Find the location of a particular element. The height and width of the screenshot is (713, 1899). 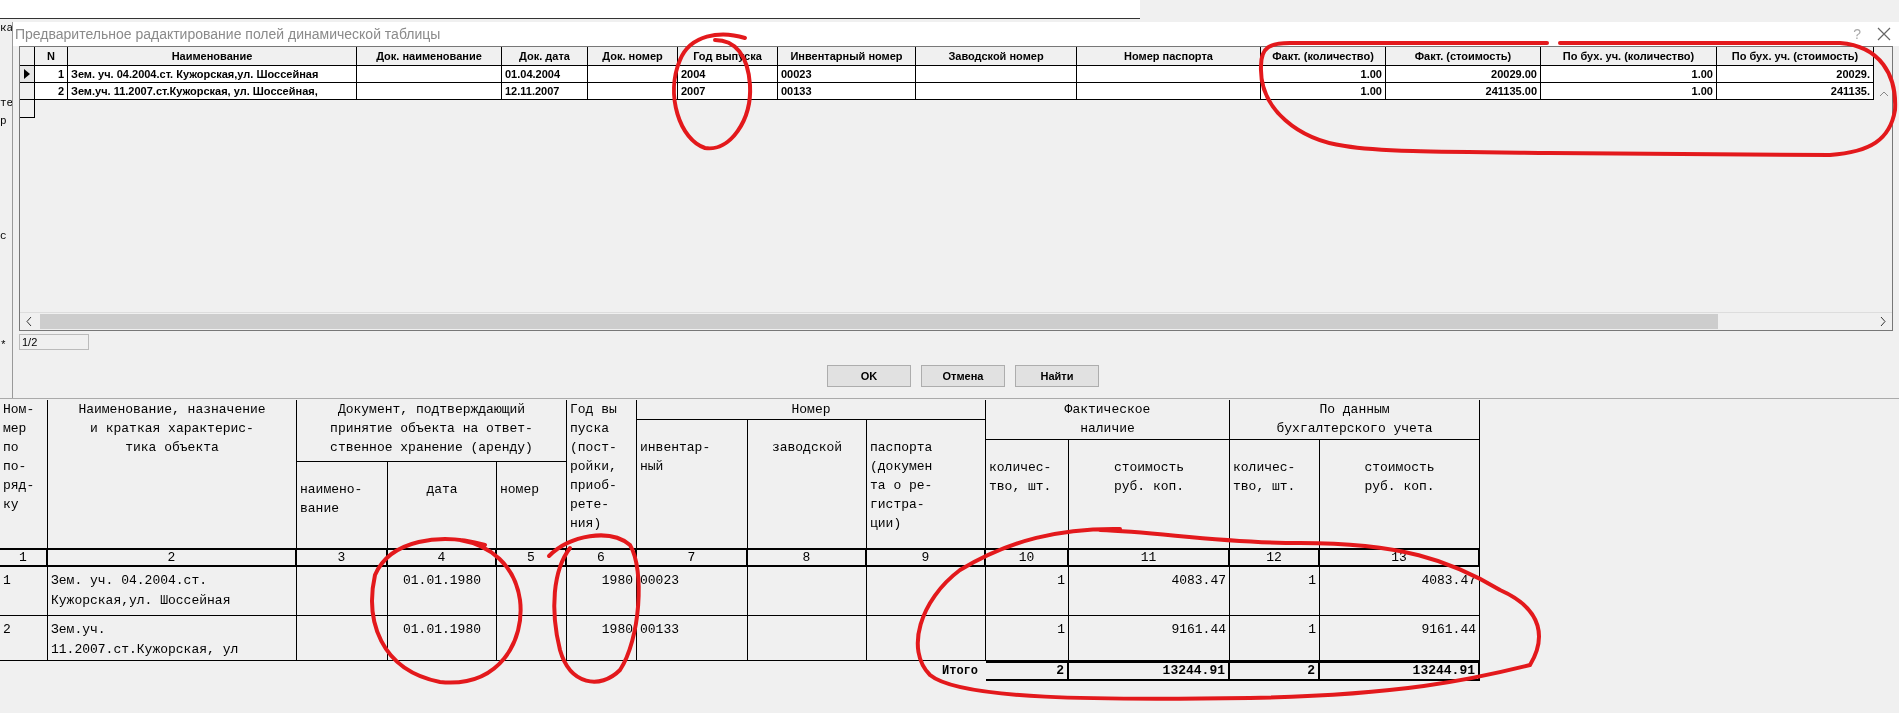

column-number: 4 is located at coordinates (442, 558).